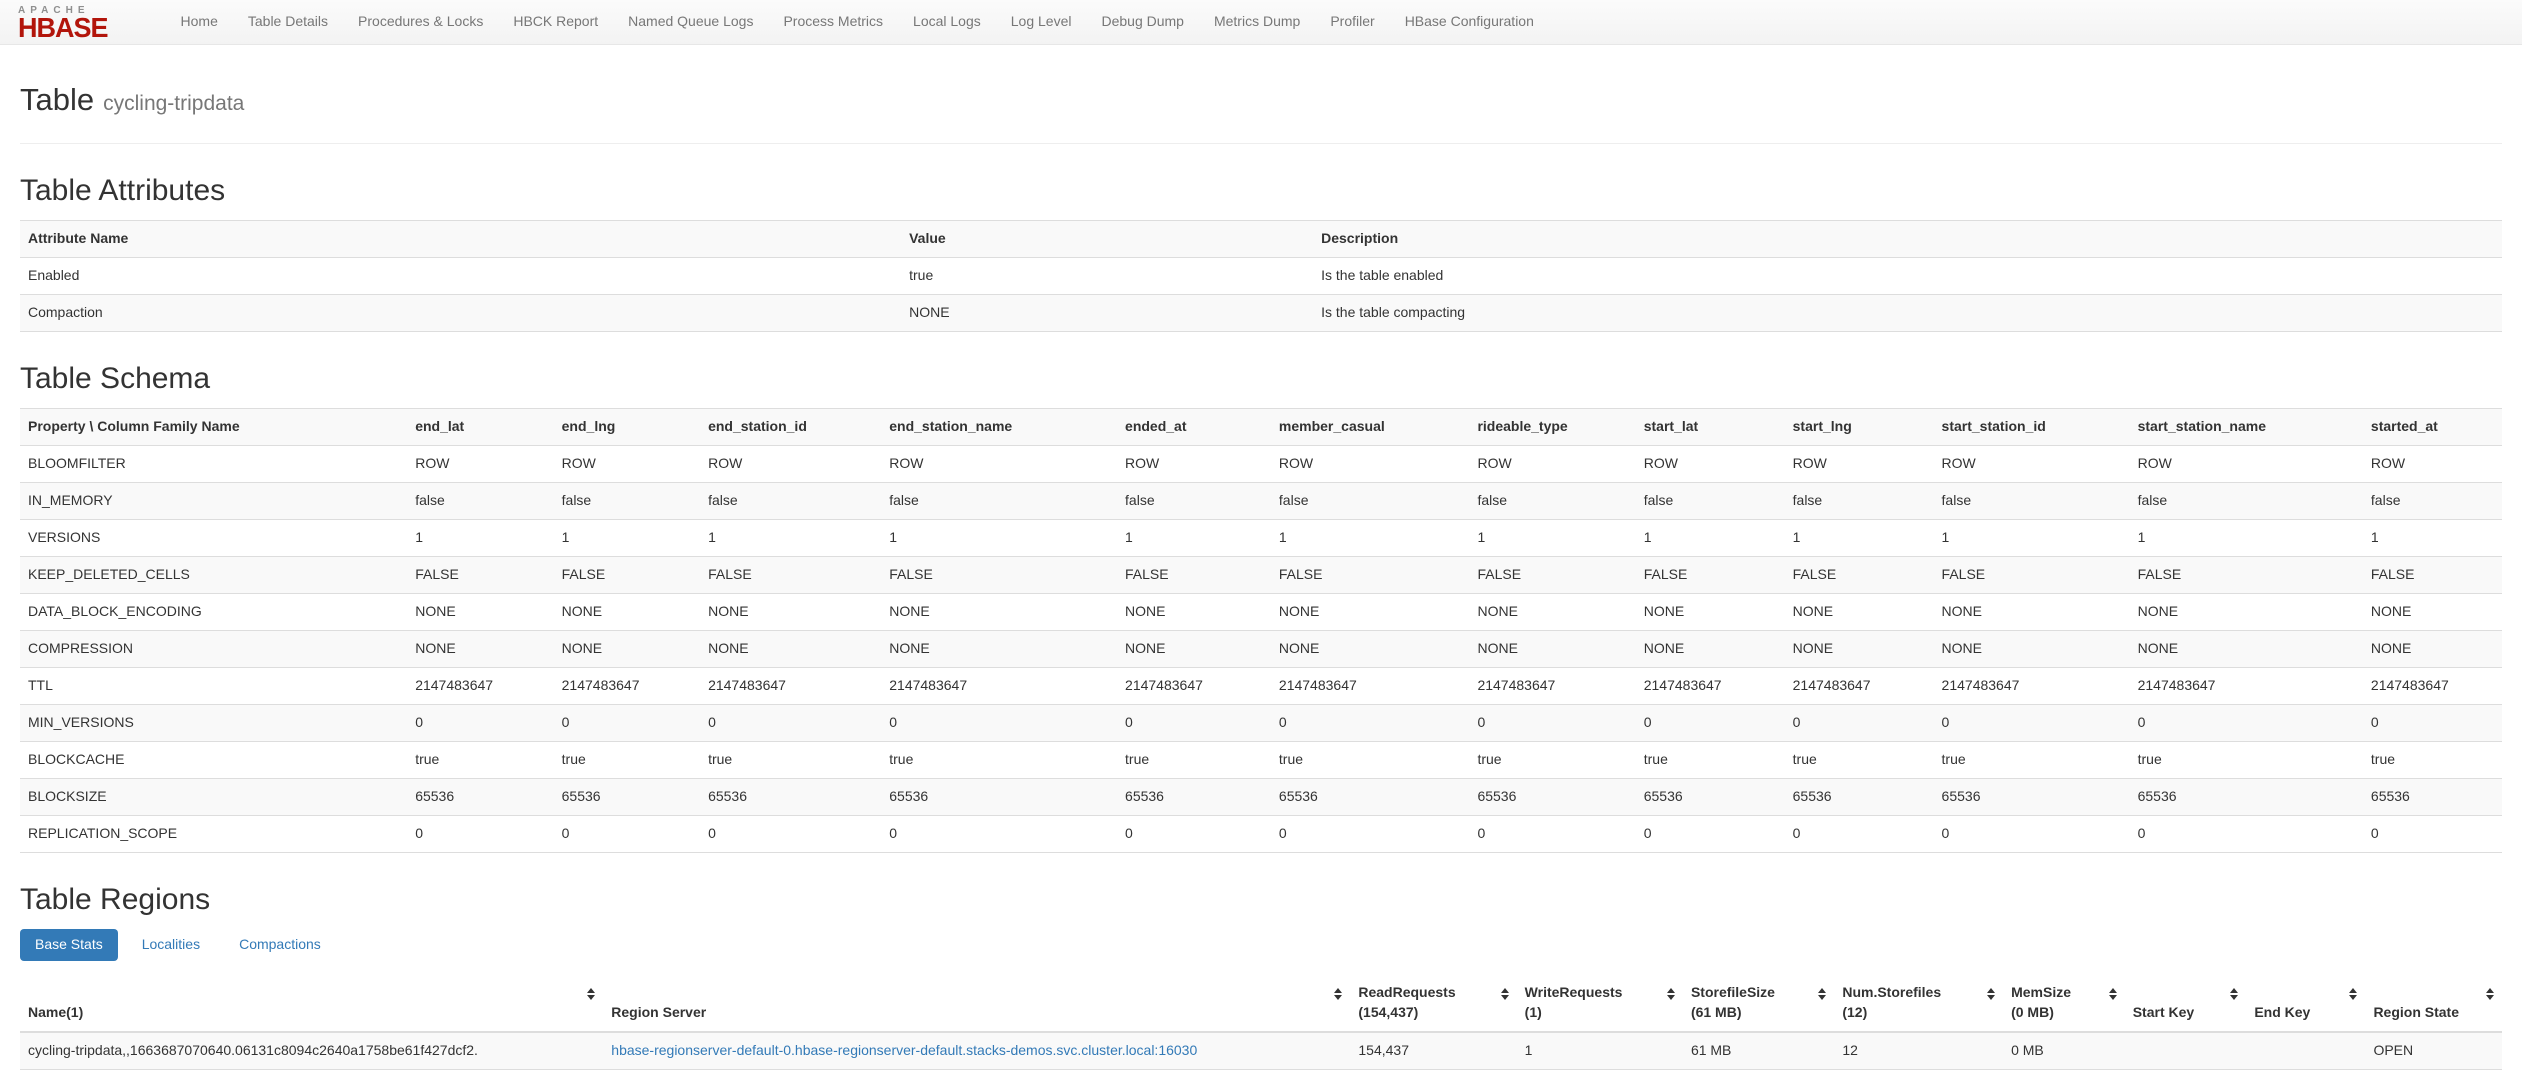 This screenshot has width=2522, height=1082. What do you see at coordinates (199, 22) in the screenshot?
I see `nav-item-home: Home` at bounding box center [199, 22].